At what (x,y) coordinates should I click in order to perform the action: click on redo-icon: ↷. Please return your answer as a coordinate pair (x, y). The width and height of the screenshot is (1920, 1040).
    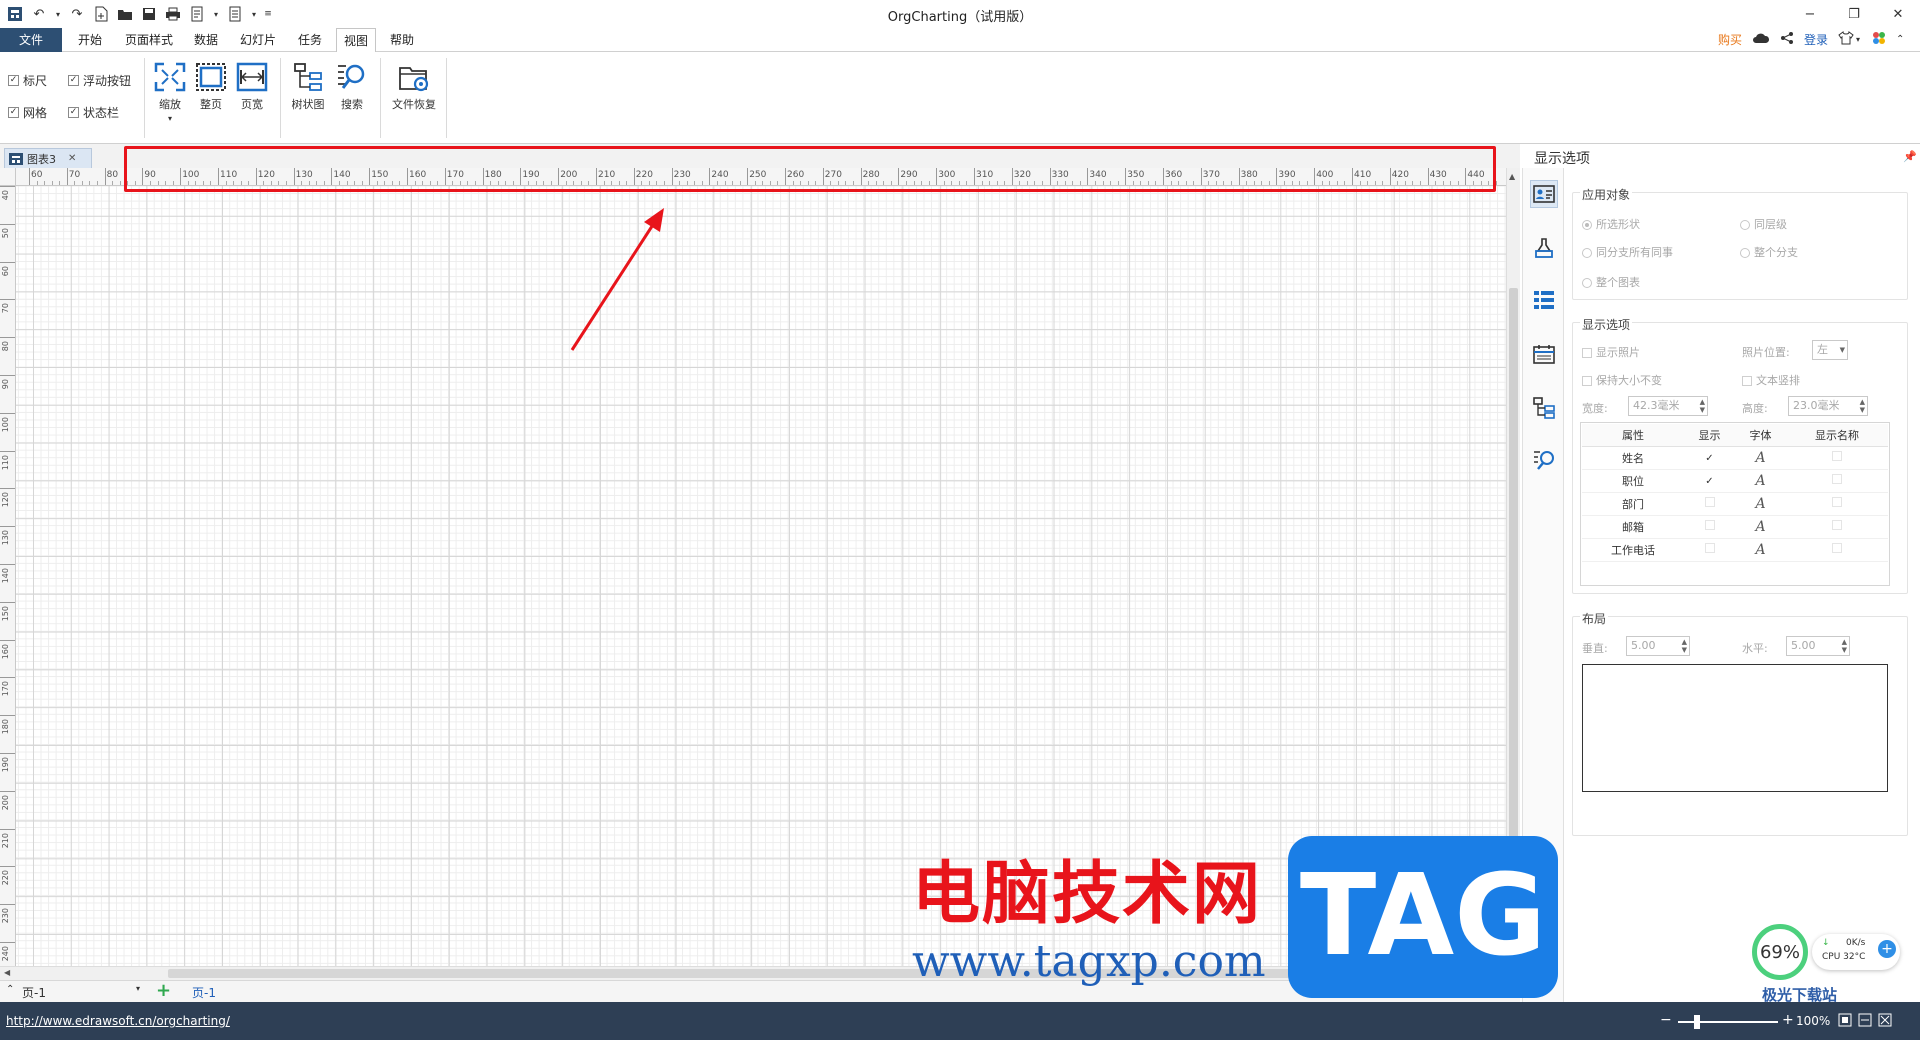
    Looking at the image, I should click on (77, 14).